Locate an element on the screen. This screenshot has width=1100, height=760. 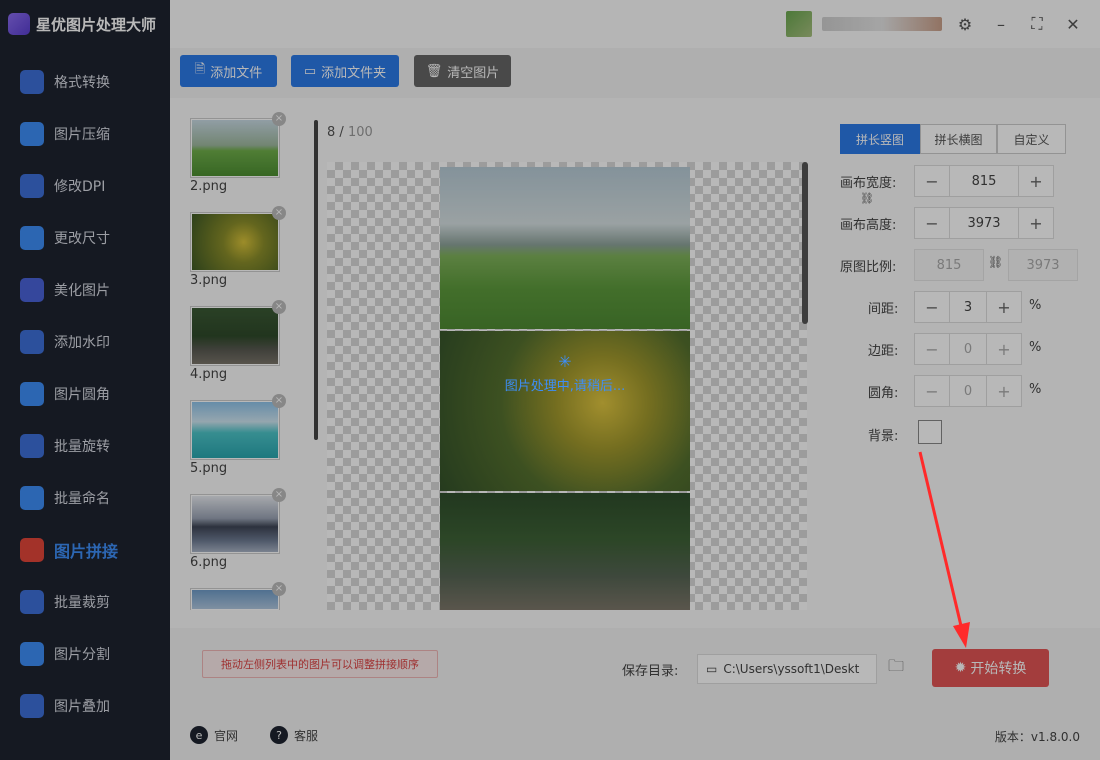
sidebar-item: 格式转换 is located at coordinates (85, 82).